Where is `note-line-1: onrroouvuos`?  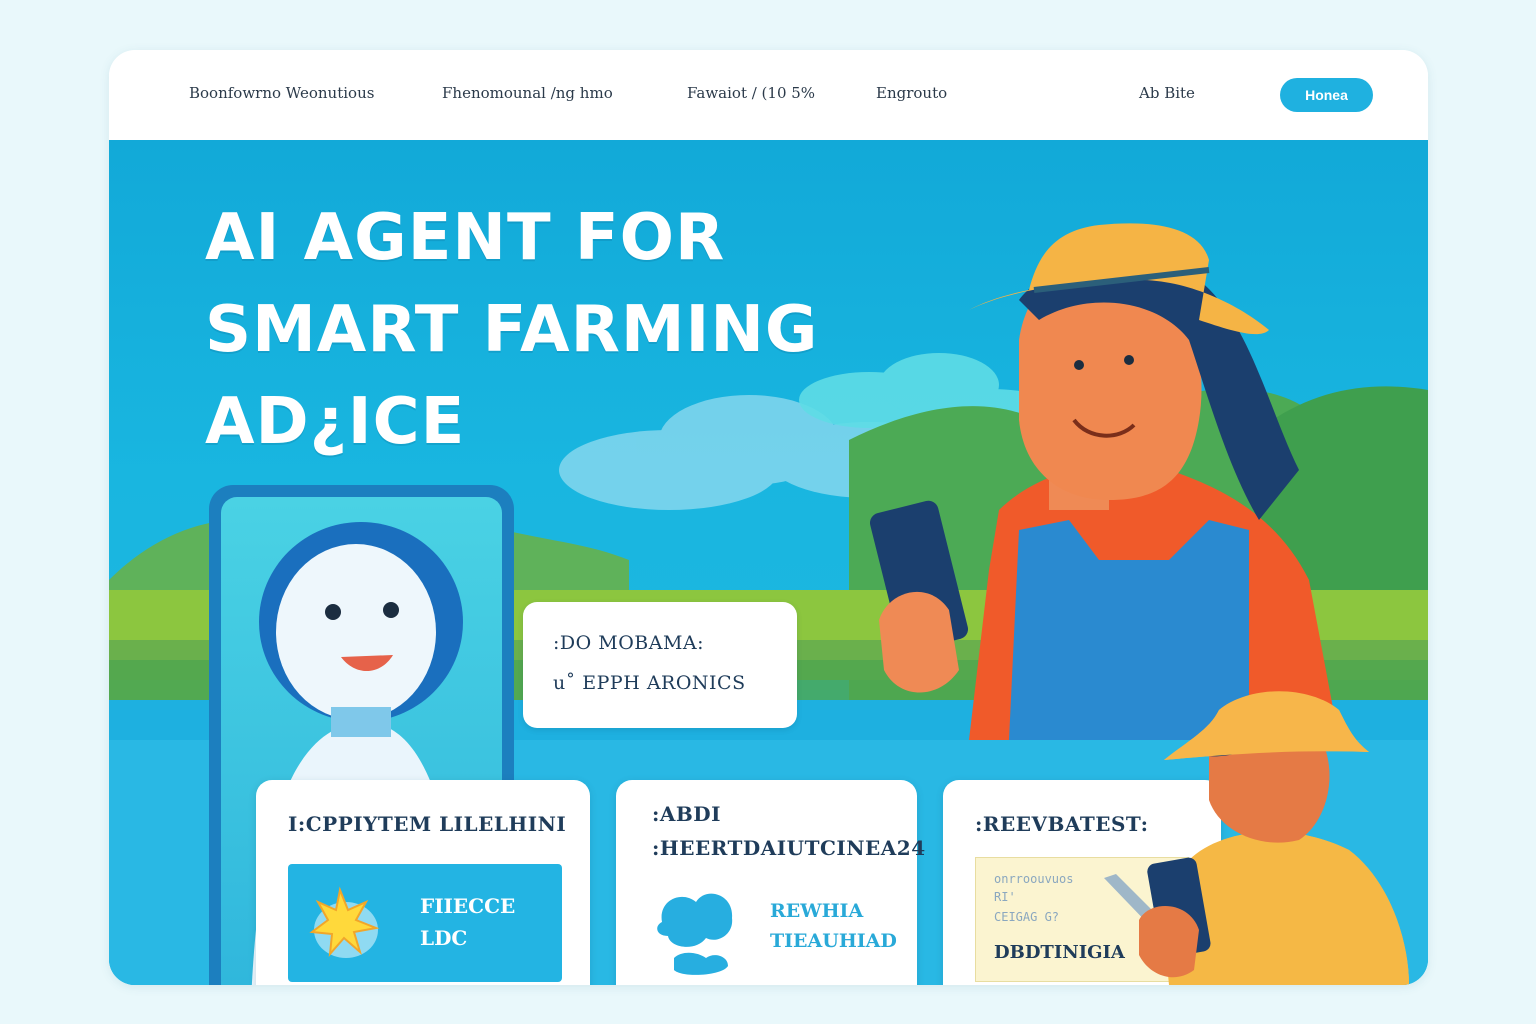
note-line-1: onrroouvuos is located at coordinates (1034, 879).